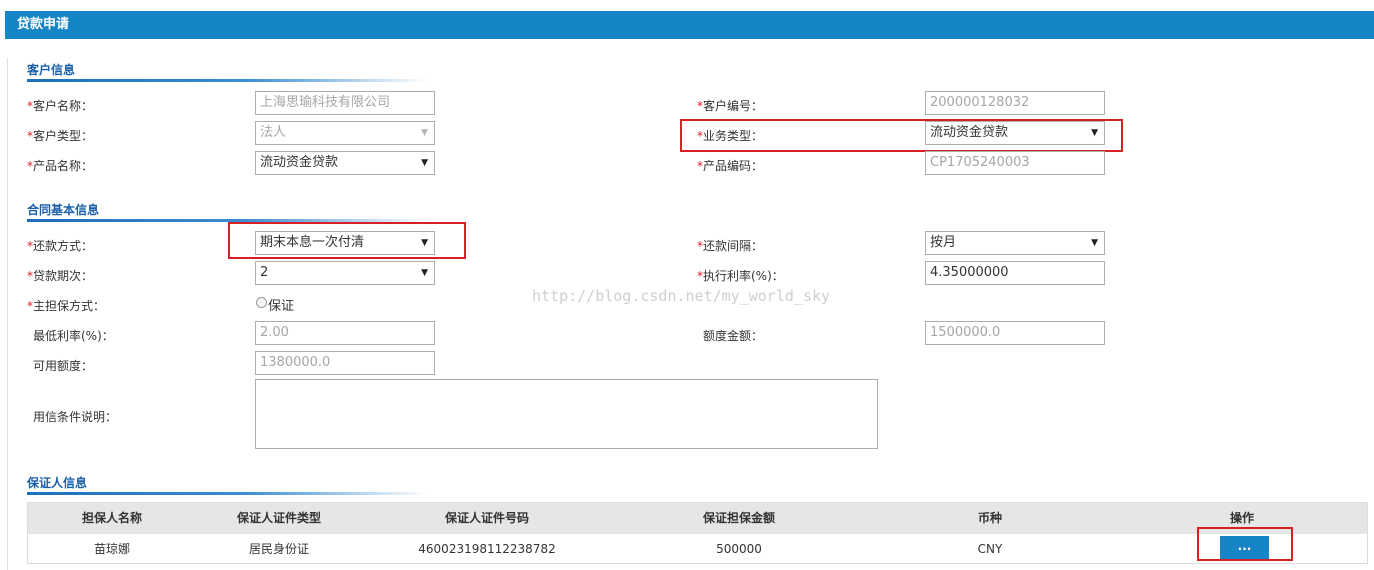 The image size is (1374, 570). Describe the element at coordinates (279, 518) in the screenshot. I see `column-header: 保证人证件类型` at that location.